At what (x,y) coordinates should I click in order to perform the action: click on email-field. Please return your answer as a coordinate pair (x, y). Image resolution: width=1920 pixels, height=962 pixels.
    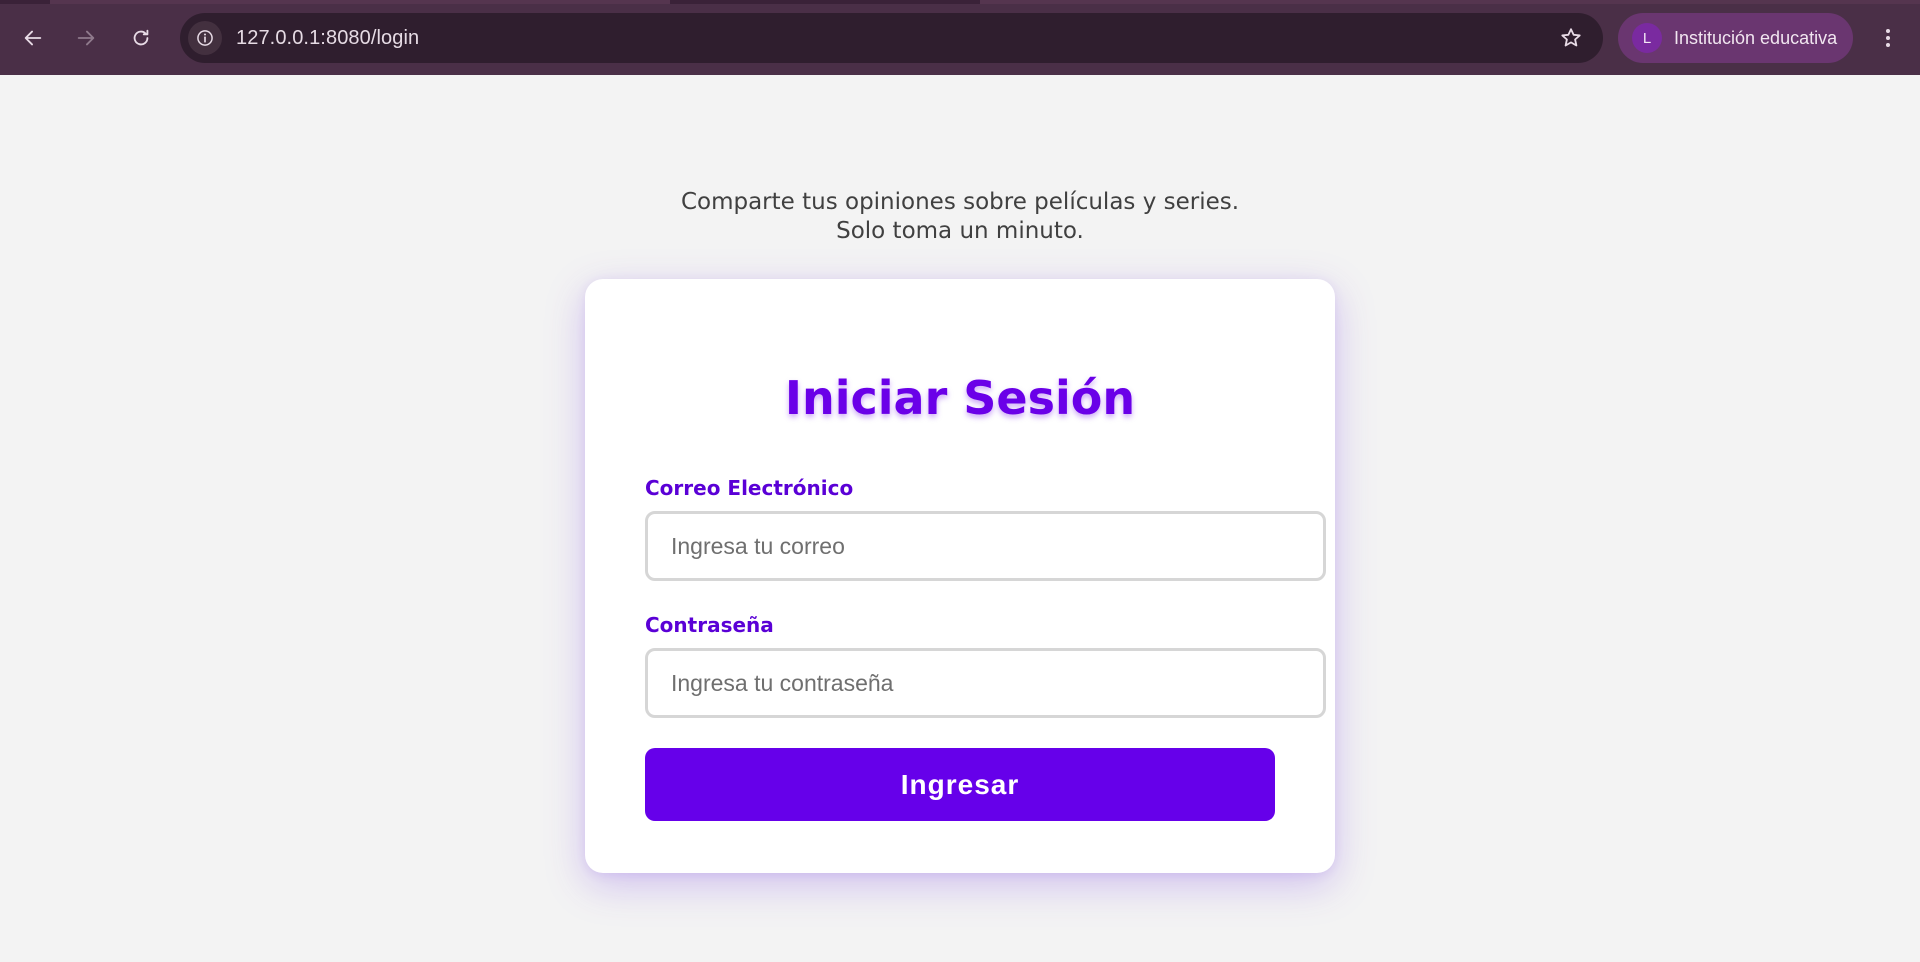
    Looking at the image, I should click on (985, 546).